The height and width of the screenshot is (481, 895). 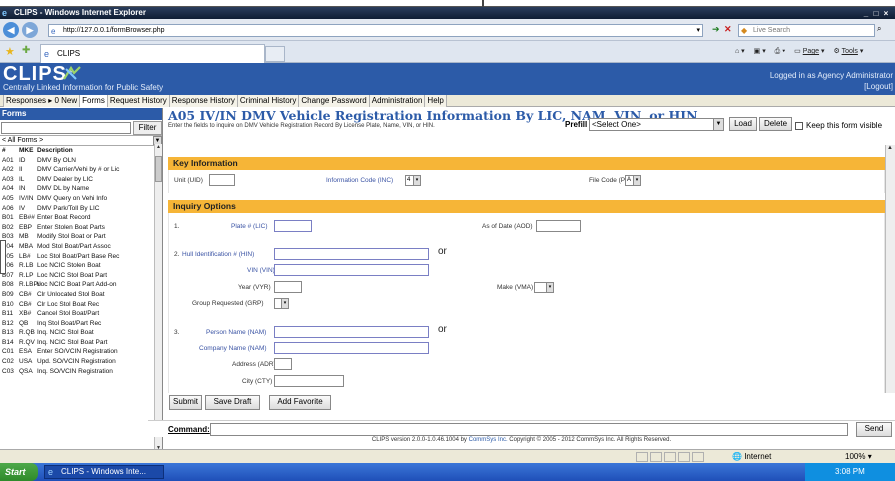 What do you see at coordinates (558, 226) in the screenshot?
I see `aod-field` at bounding box center [558, 226].